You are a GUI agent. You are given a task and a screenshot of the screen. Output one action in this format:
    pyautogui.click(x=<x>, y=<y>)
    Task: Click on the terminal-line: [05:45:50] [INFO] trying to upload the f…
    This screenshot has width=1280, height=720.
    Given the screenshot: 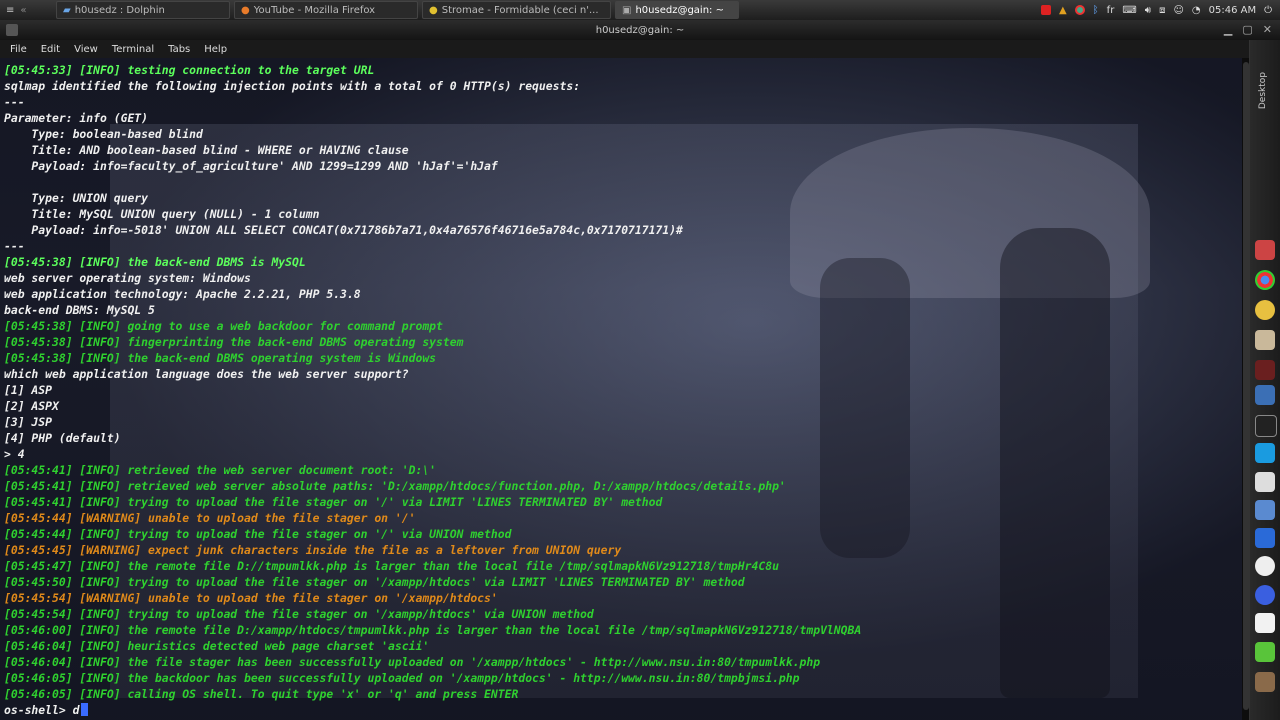 What is the action you would take?
    pyautogui.click(x=374, y=582)
    